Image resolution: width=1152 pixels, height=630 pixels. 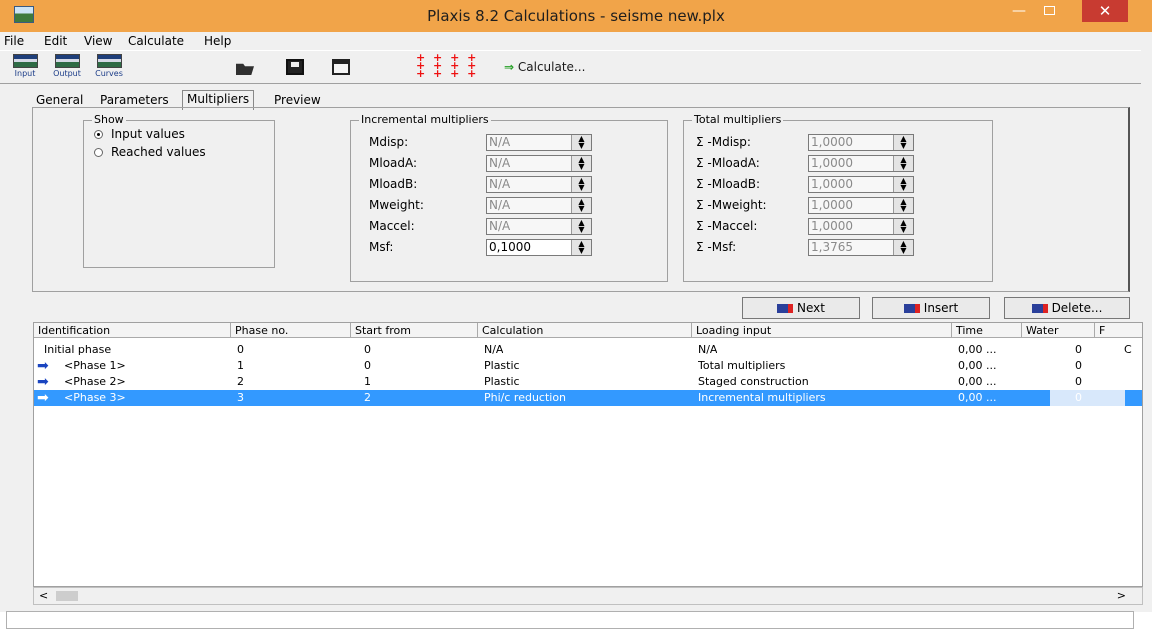 What do you see at coordinates (132, 330) in the screenshot?
I see `column-header-identification: Identification` at bounding box center [132, 330].